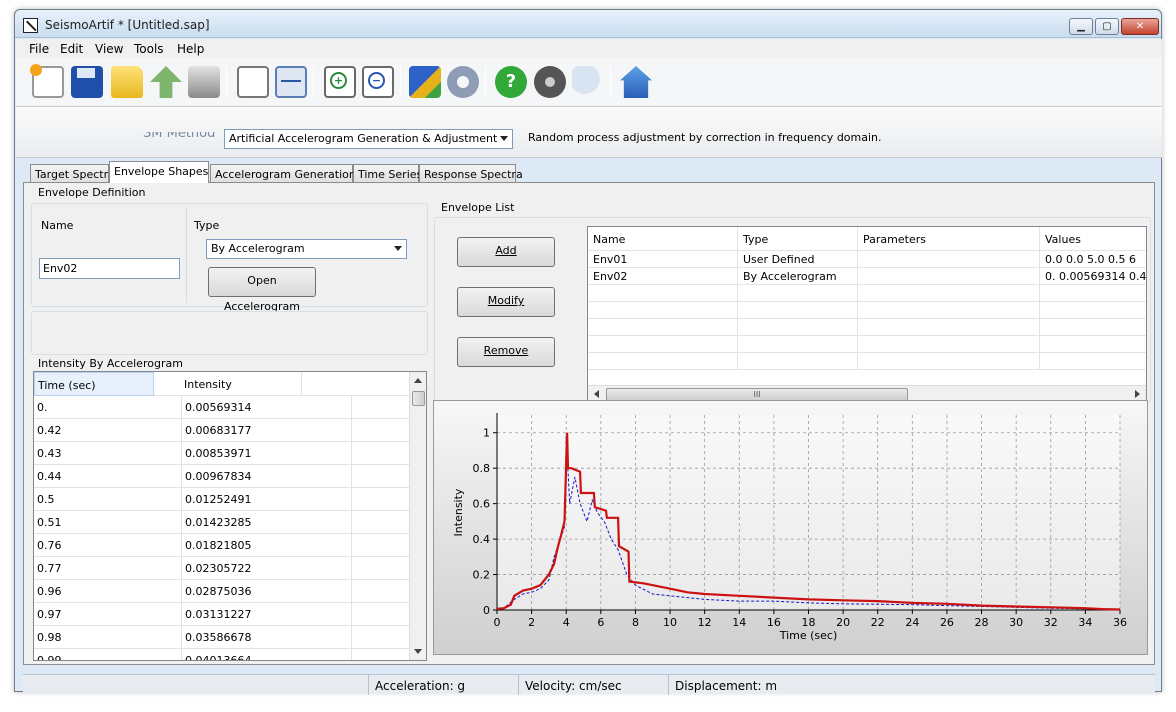 The height and width of the screenshot is (712, 1176). What do you see at coordinates (267, 453) in the screenshot?
I see `table-cell-intensity: 0.00853971` at bounding box center [267, 453].